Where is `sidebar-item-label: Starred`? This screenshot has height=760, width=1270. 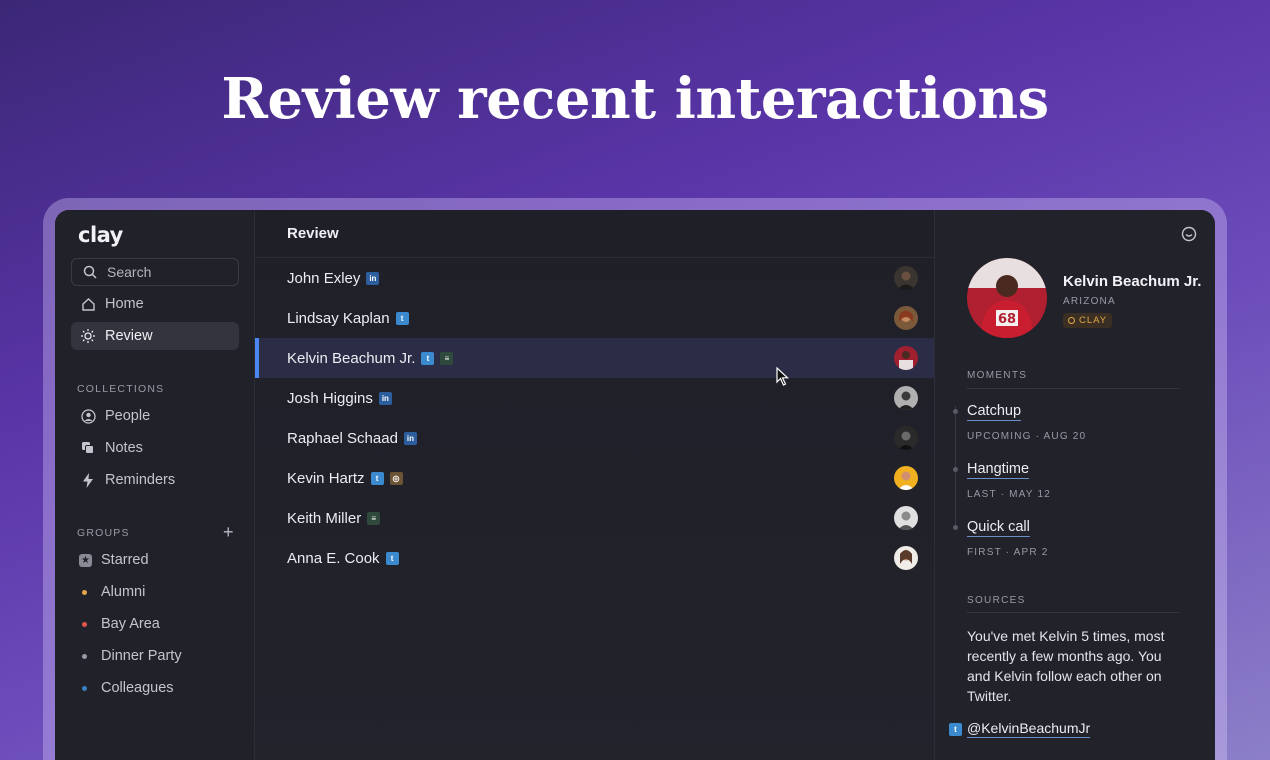 sidebar-item-label: Starred is located at coordinates (125, 560).